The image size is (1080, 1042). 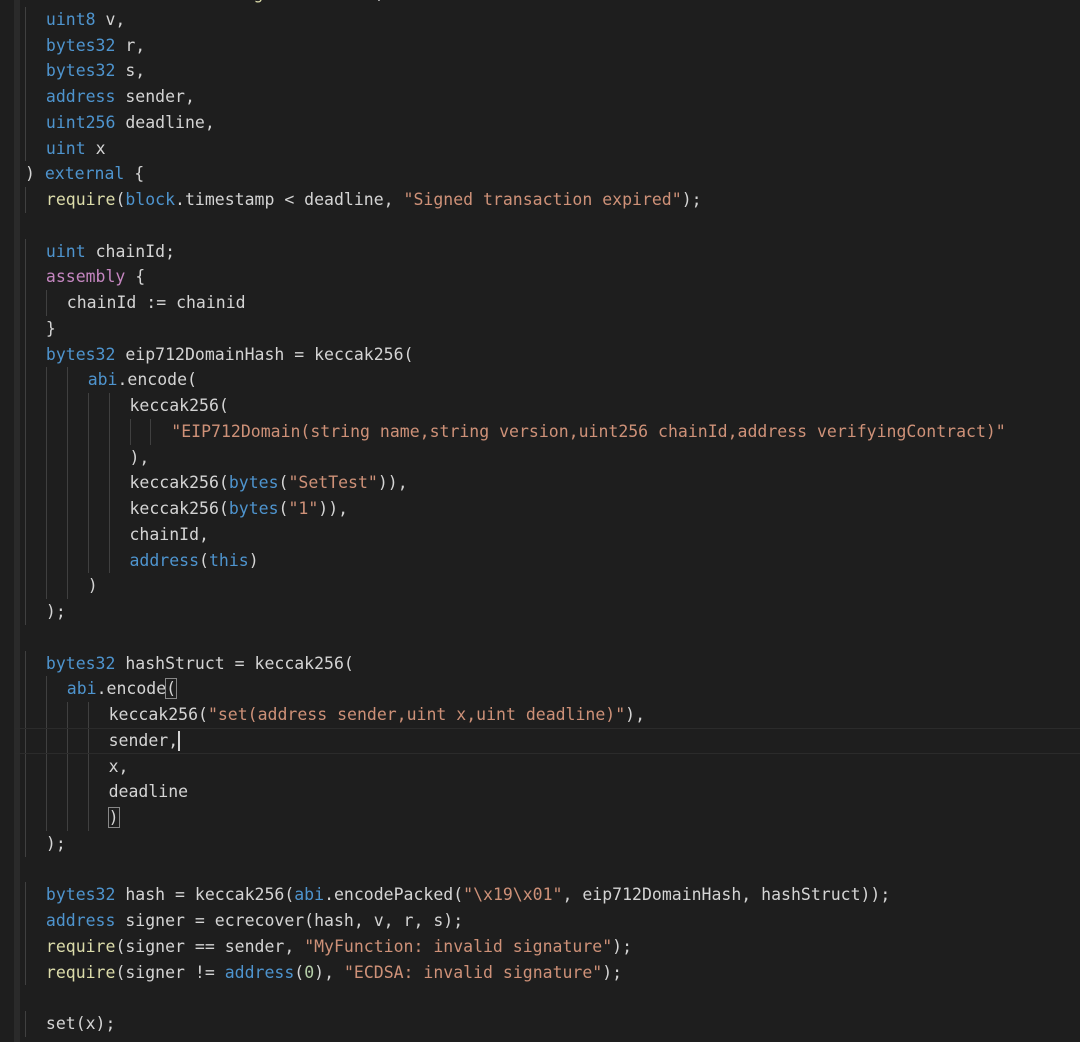 What do you see at coordinates (228, 560) in the screenshot?
I see `code-token: this` at bounding box center [228, 560].